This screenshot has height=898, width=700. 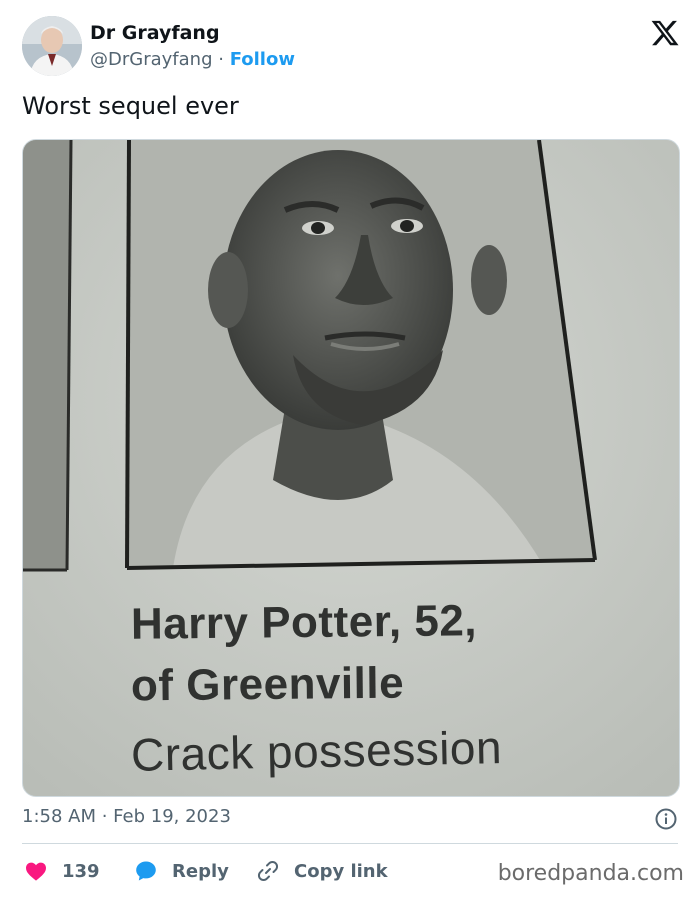 I want to click on copy-link-button: Copy link, so click(x=322, y=871).